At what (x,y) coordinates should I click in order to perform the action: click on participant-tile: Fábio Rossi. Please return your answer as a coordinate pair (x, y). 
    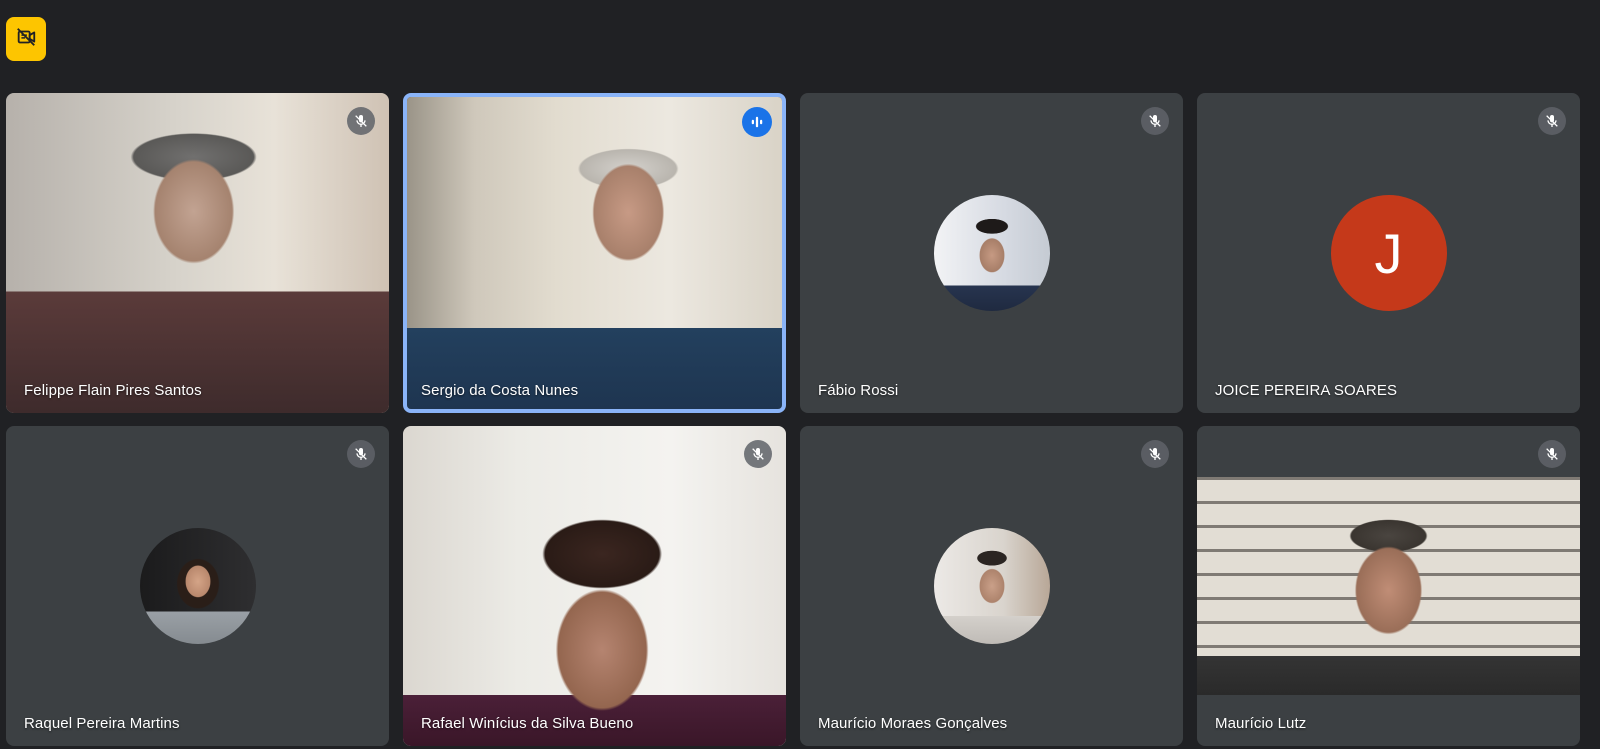
    Looking at the image, I should click on (991, 253).